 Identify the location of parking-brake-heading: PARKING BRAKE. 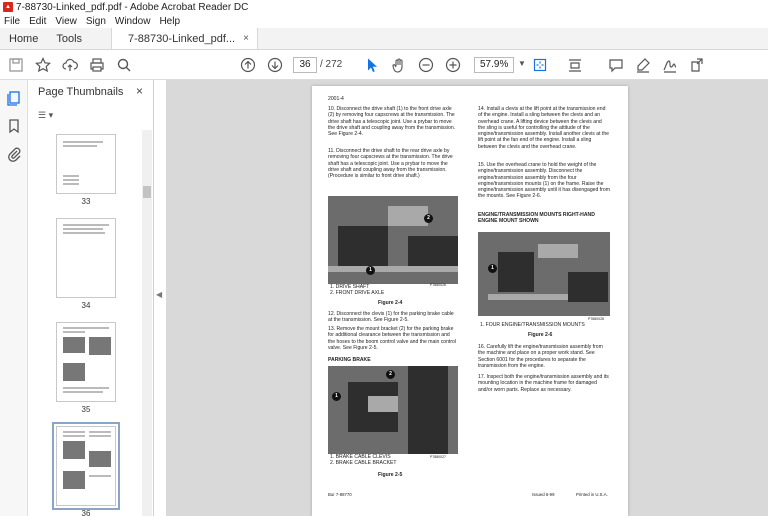
(349, 360).